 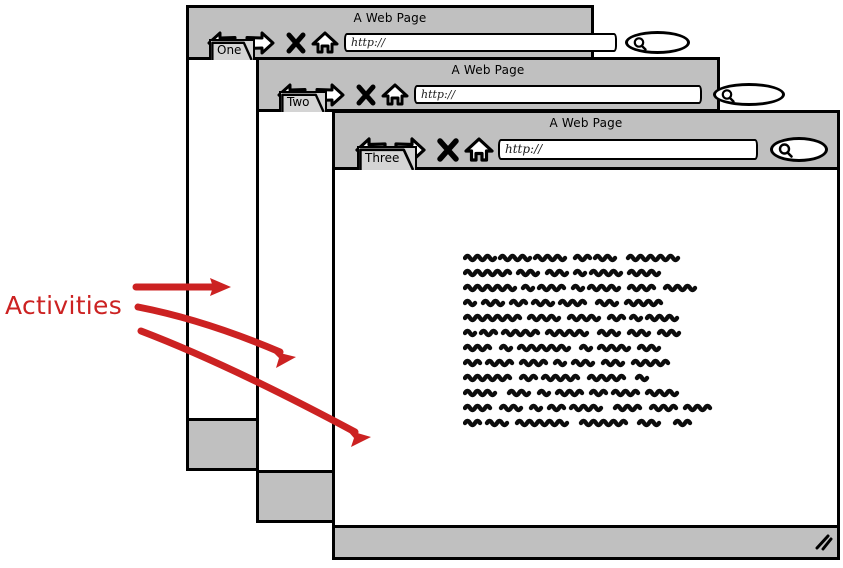 What do you see at coordinates (657, 42) in the screenshot?
I see `search-input-one` at bounding box center [657, 42].